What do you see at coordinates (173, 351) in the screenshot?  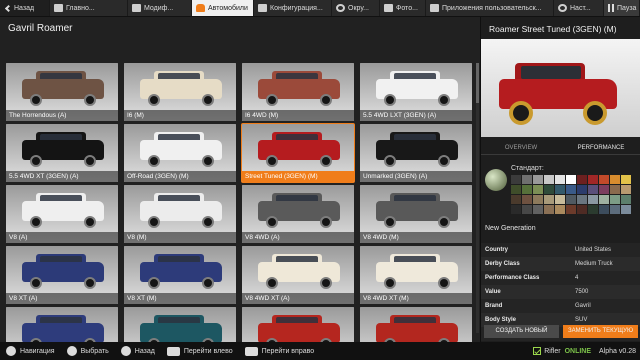 I see `lb-button-icon` at bounding box center [173, 351].